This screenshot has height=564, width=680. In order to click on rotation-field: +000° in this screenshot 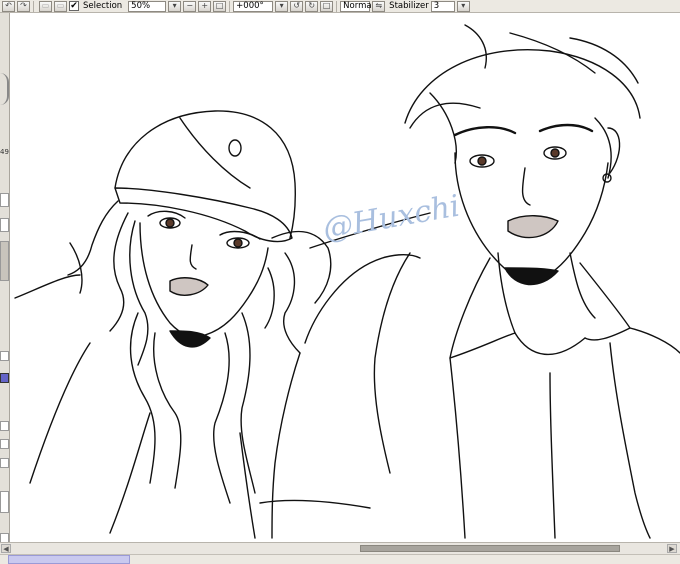, I will do `click(253, 6)`.